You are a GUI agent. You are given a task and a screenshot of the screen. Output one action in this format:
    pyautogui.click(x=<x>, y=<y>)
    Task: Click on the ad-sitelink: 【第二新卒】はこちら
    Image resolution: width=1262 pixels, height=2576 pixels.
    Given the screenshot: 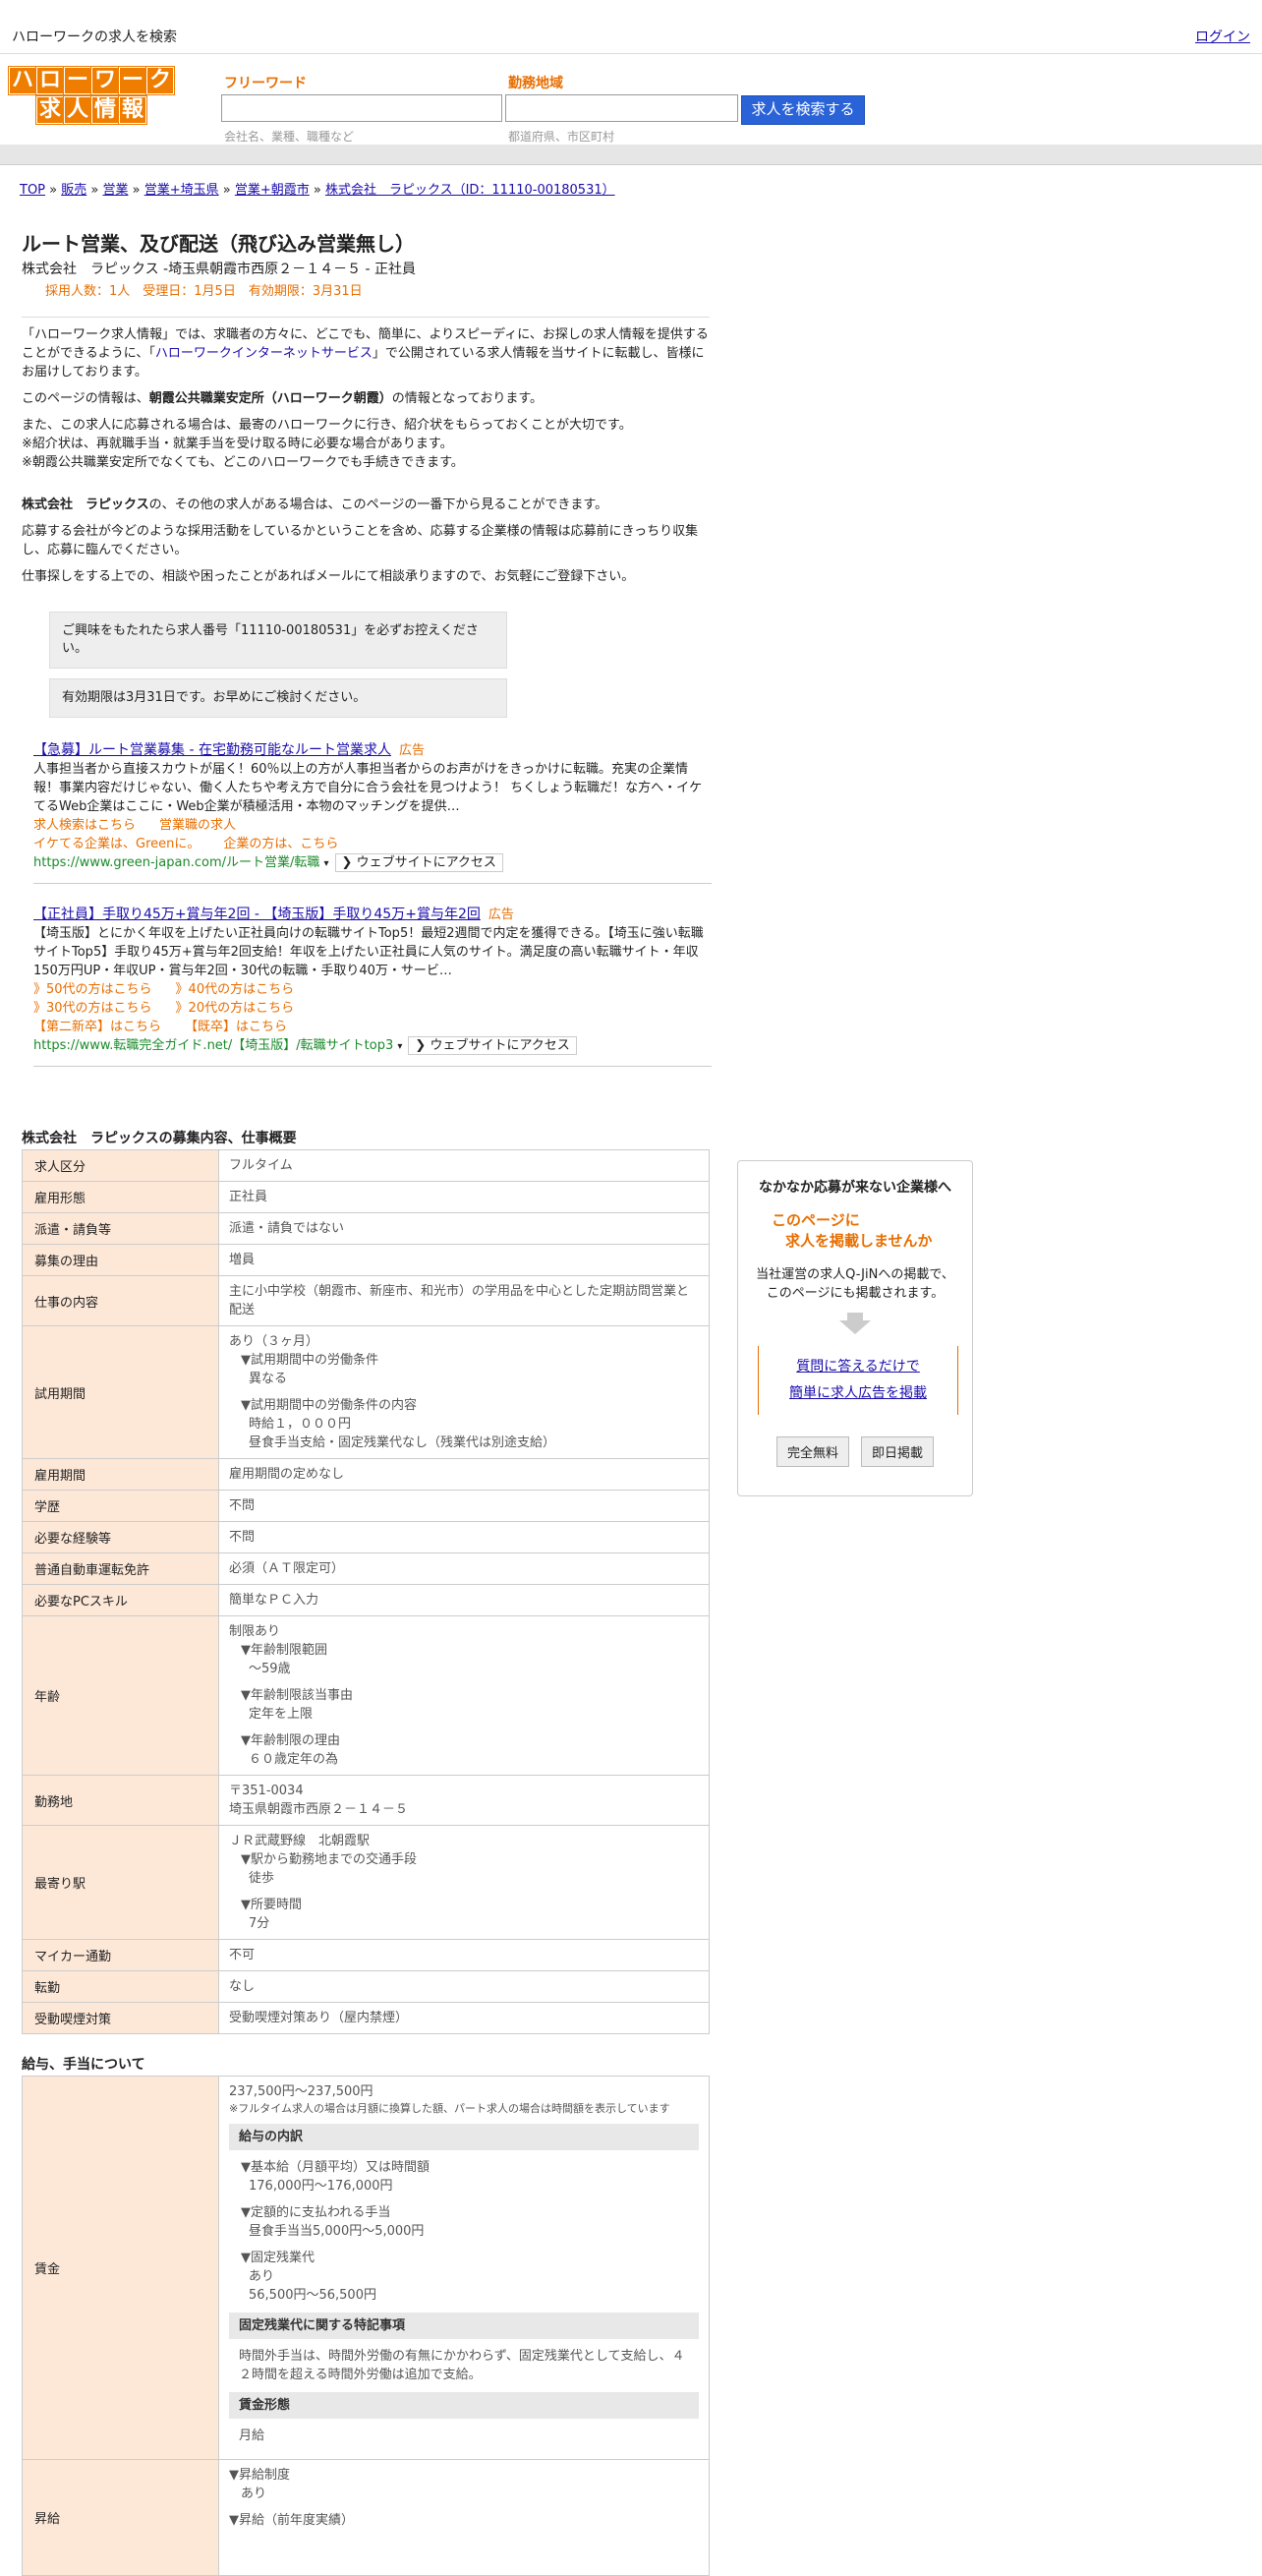 What is the action you would take?
    pyautogui.click(x=97, y=1027)
    